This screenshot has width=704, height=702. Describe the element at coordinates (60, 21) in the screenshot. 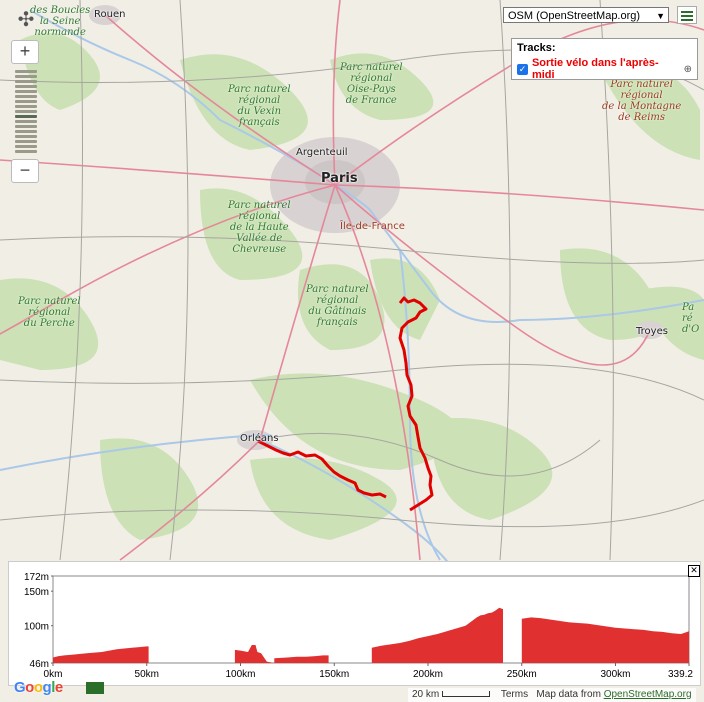

I see `park-label-boucles: des Boucles la Seine normande` at that location.